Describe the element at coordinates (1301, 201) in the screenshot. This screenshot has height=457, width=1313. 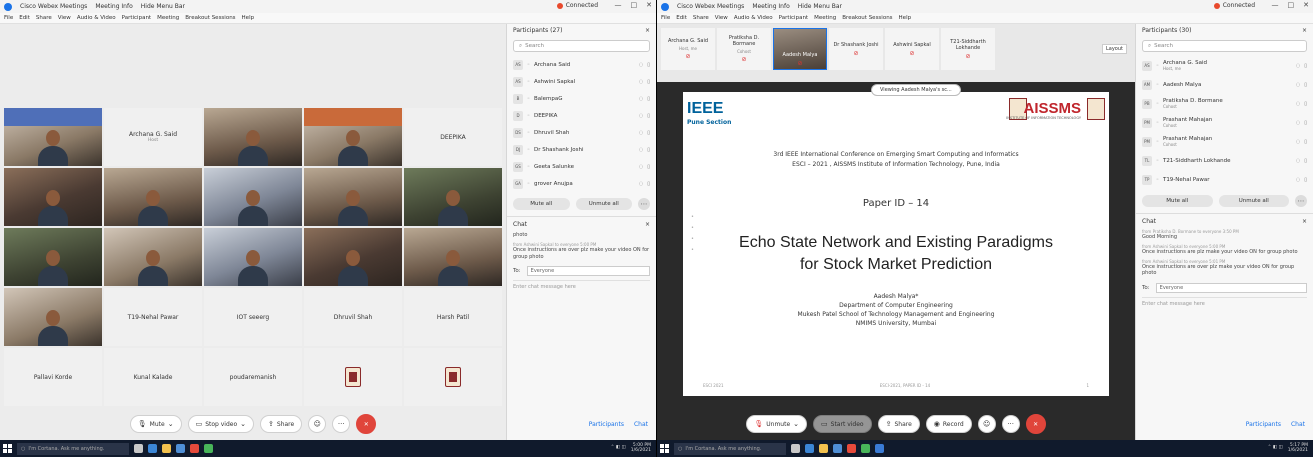
I see `more-icon: ⋯` at that location.